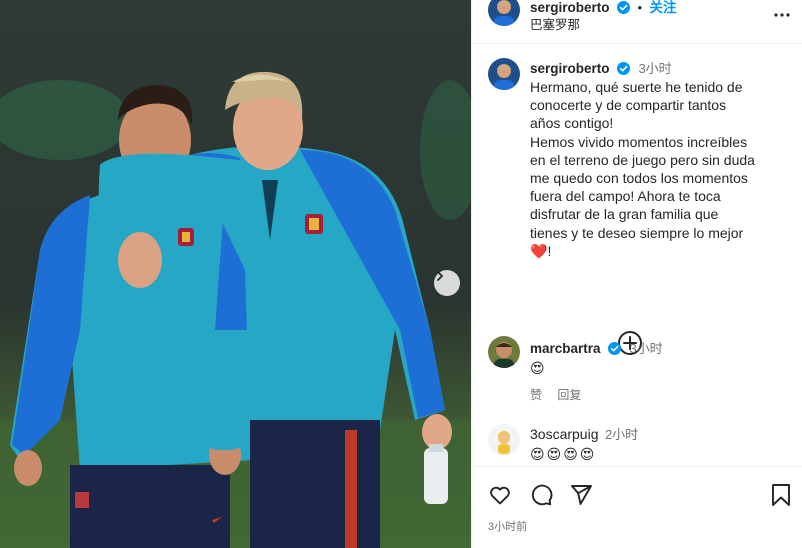  Describe the element at coordinates (539, 250) in the screenshot. I see `heart-emoji: ❤️` at that location.